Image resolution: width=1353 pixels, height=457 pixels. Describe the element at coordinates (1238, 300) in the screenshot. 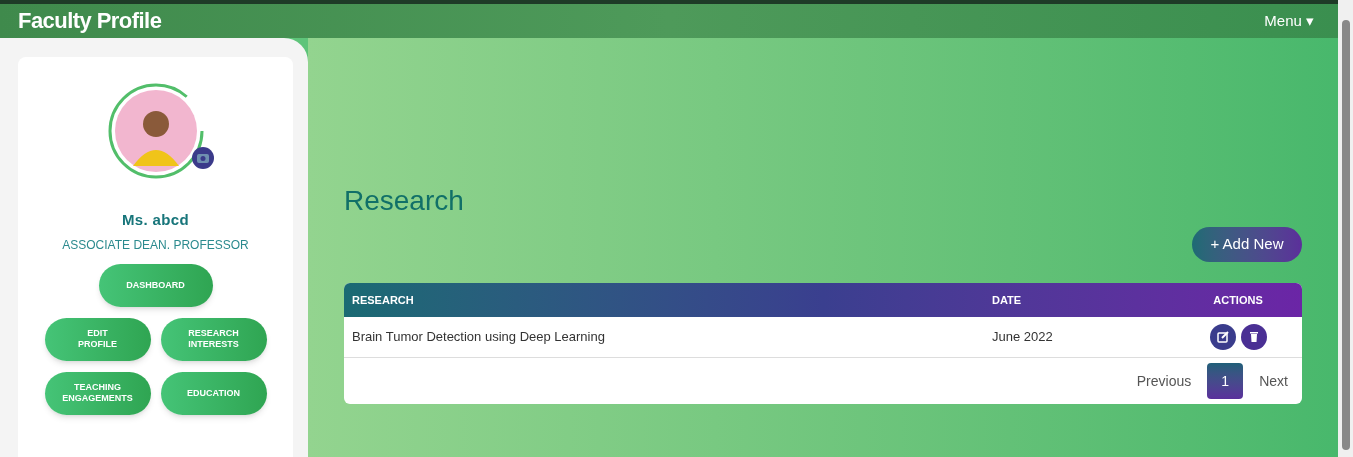

I see `column-header: ACTIONS` at that location.